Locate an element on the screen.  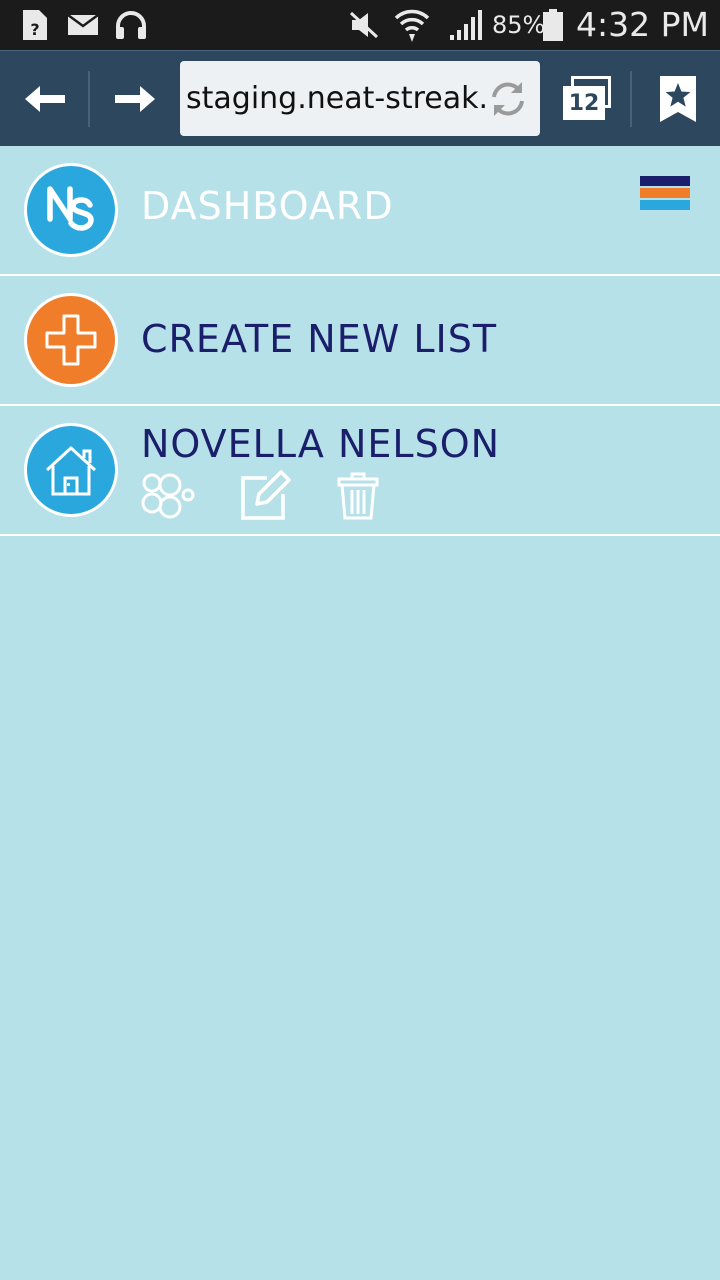
bubbles-icon-mark is located at coordinates (168, 496).